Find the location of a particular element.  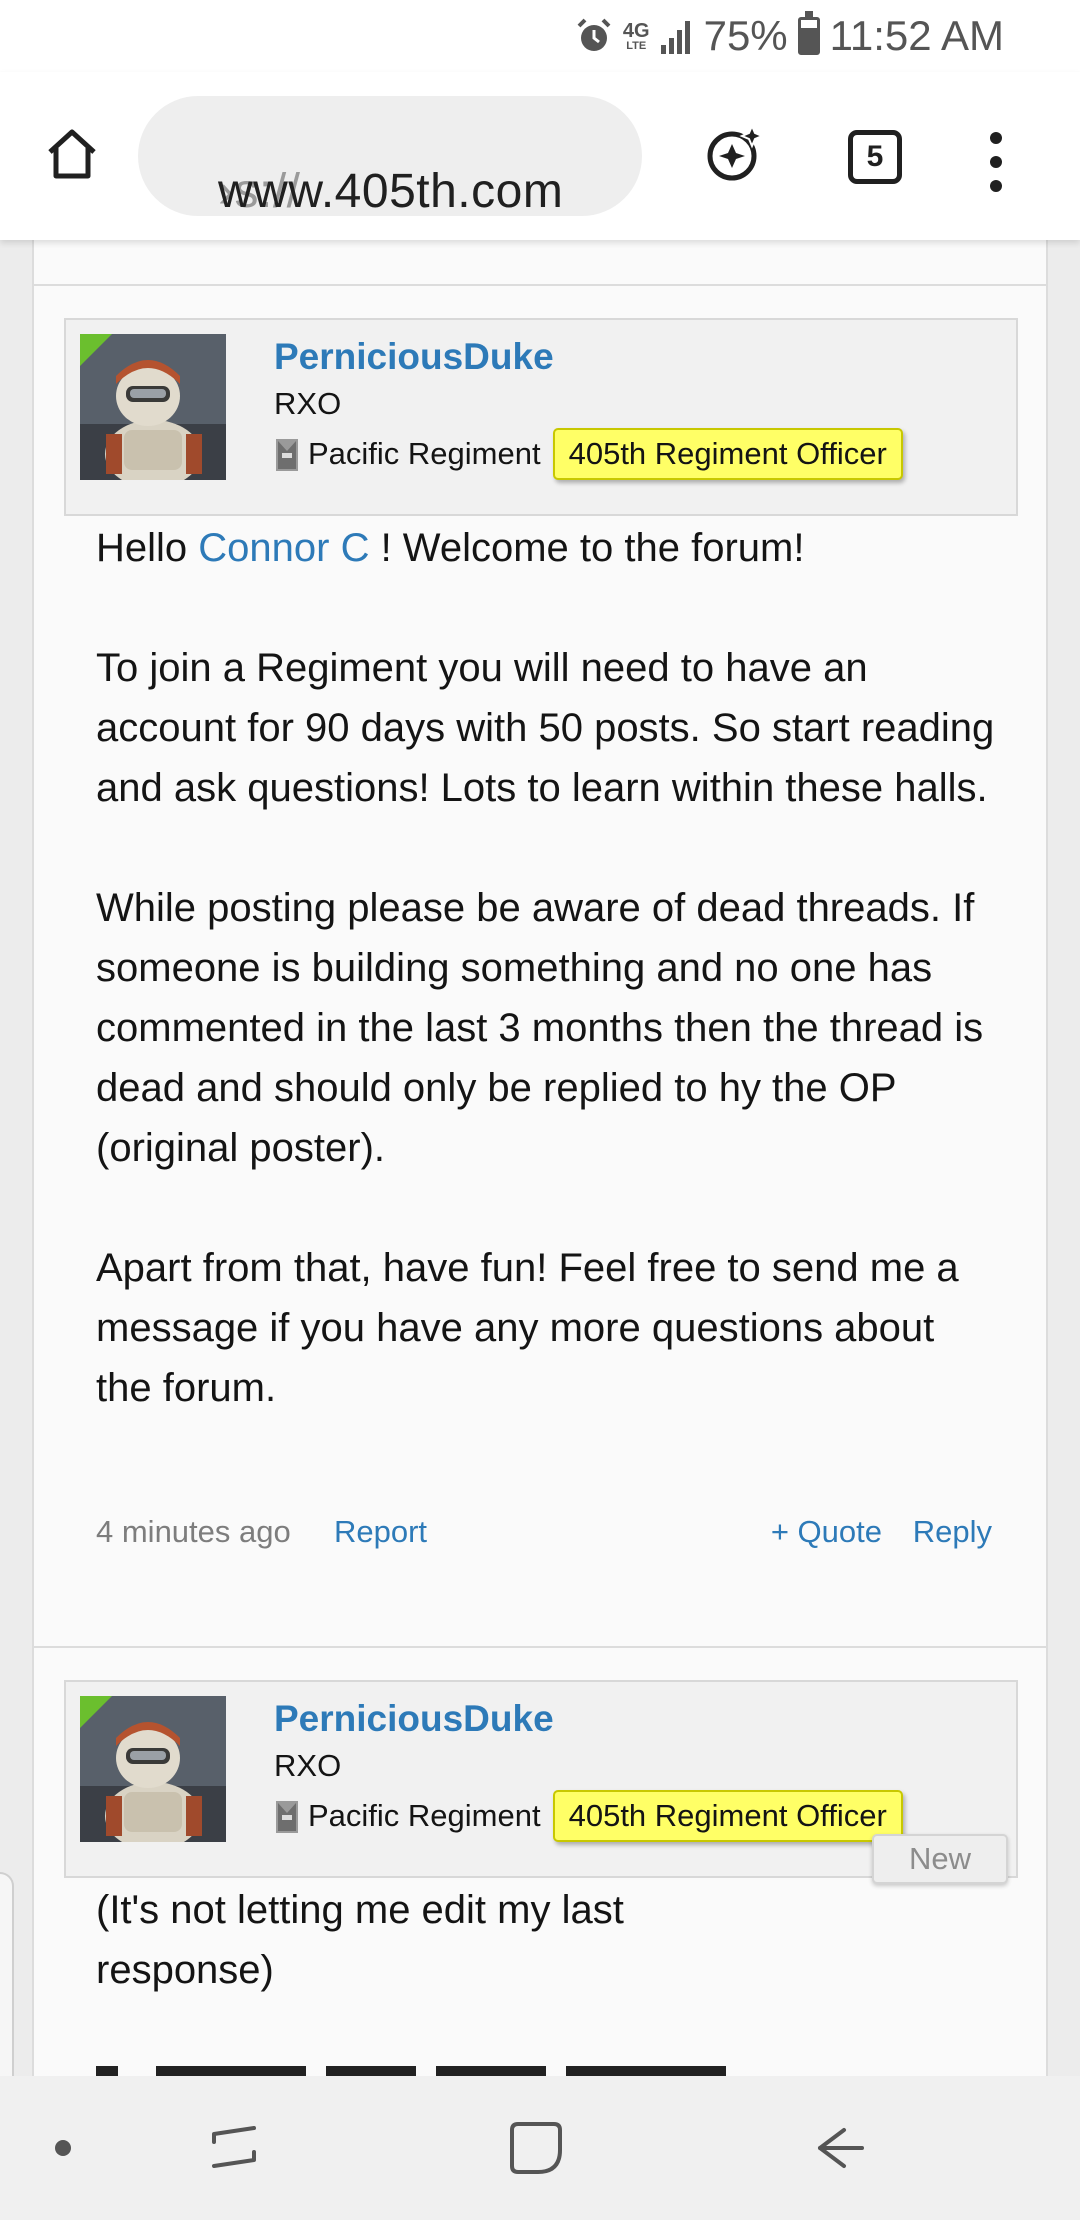

battery-fill is located at coordinates (808, 40).